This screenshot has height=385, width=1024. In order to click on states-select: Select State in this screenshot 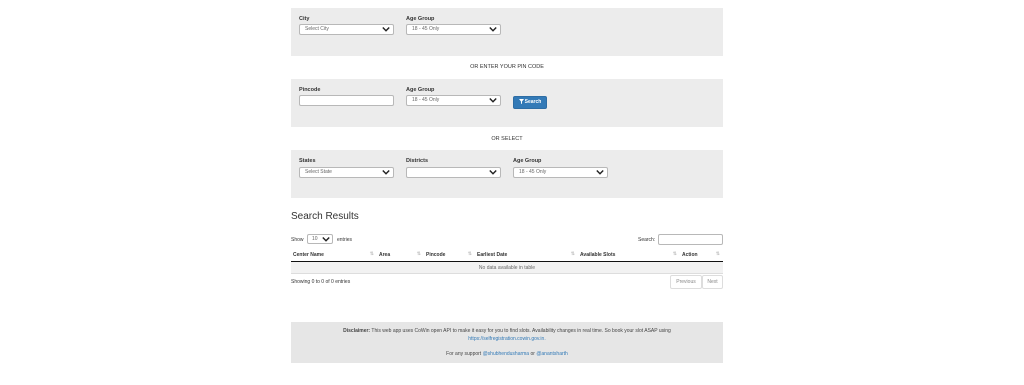, I will do `click(346, 172)`.